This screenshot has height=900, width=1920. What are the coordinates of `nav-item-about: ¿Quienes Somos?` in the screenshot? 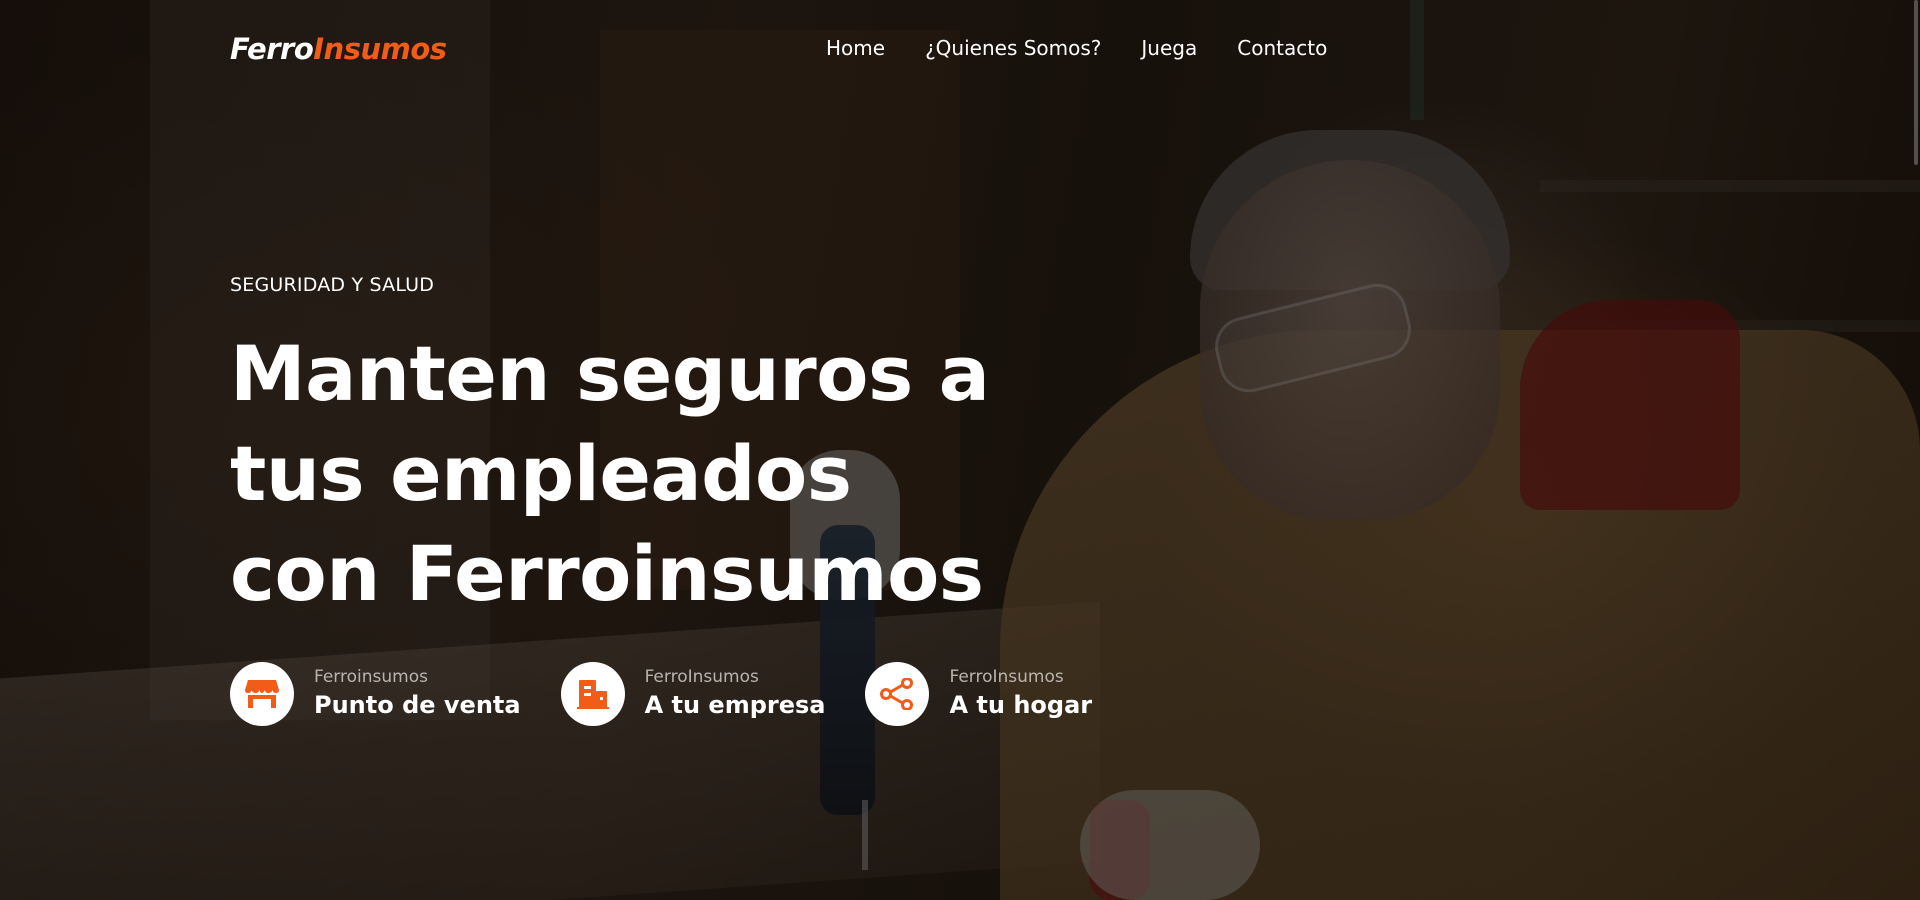 It's located at (1013, 48).